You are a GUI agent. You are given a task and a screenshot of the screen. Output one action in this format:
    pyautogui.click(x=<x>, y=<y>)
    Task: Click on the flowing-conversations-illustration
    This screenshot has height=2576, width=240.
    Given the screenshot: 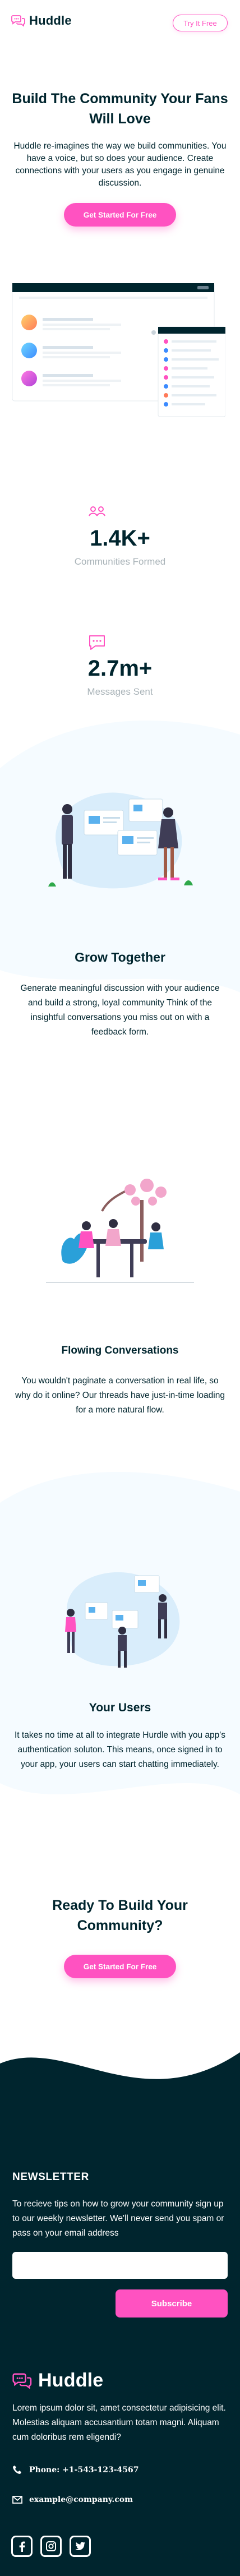 What is the action you would take?
    pyautogui.click(x=120, y=1231)
    